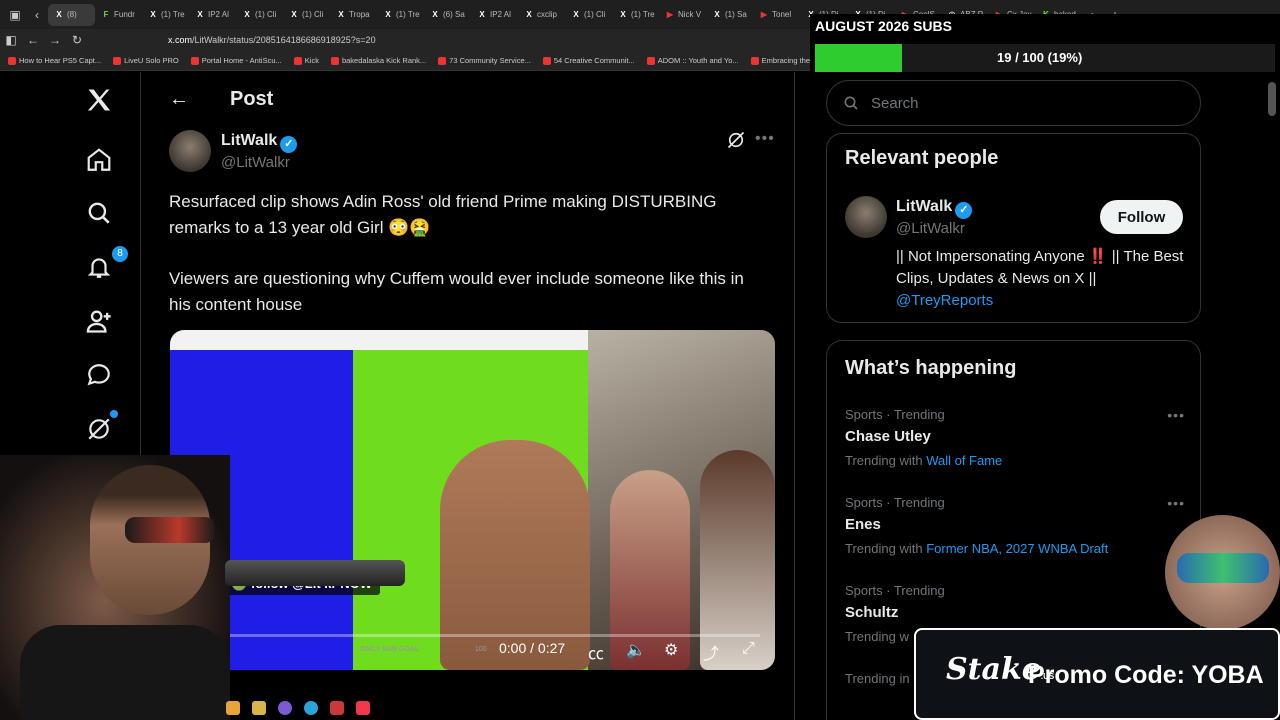 The height and width of the screenshot is (720, 1280). I want to click on author-name-row: LitWalk ✓, so click(259, 142).